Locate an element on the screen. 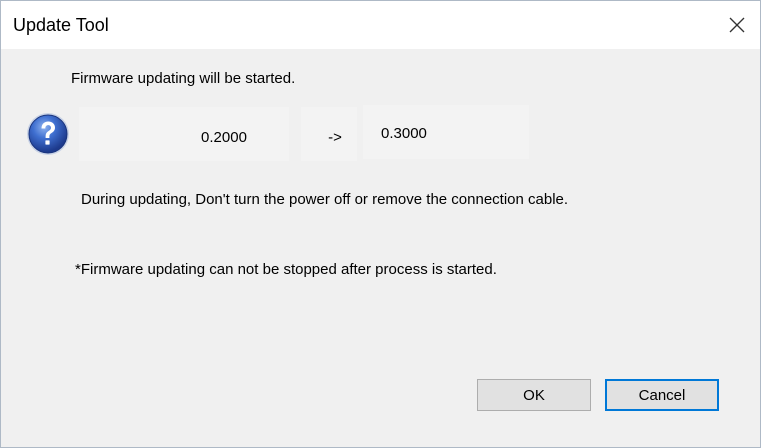  cancel-button: Cancel is located at coordinates (662, 395).